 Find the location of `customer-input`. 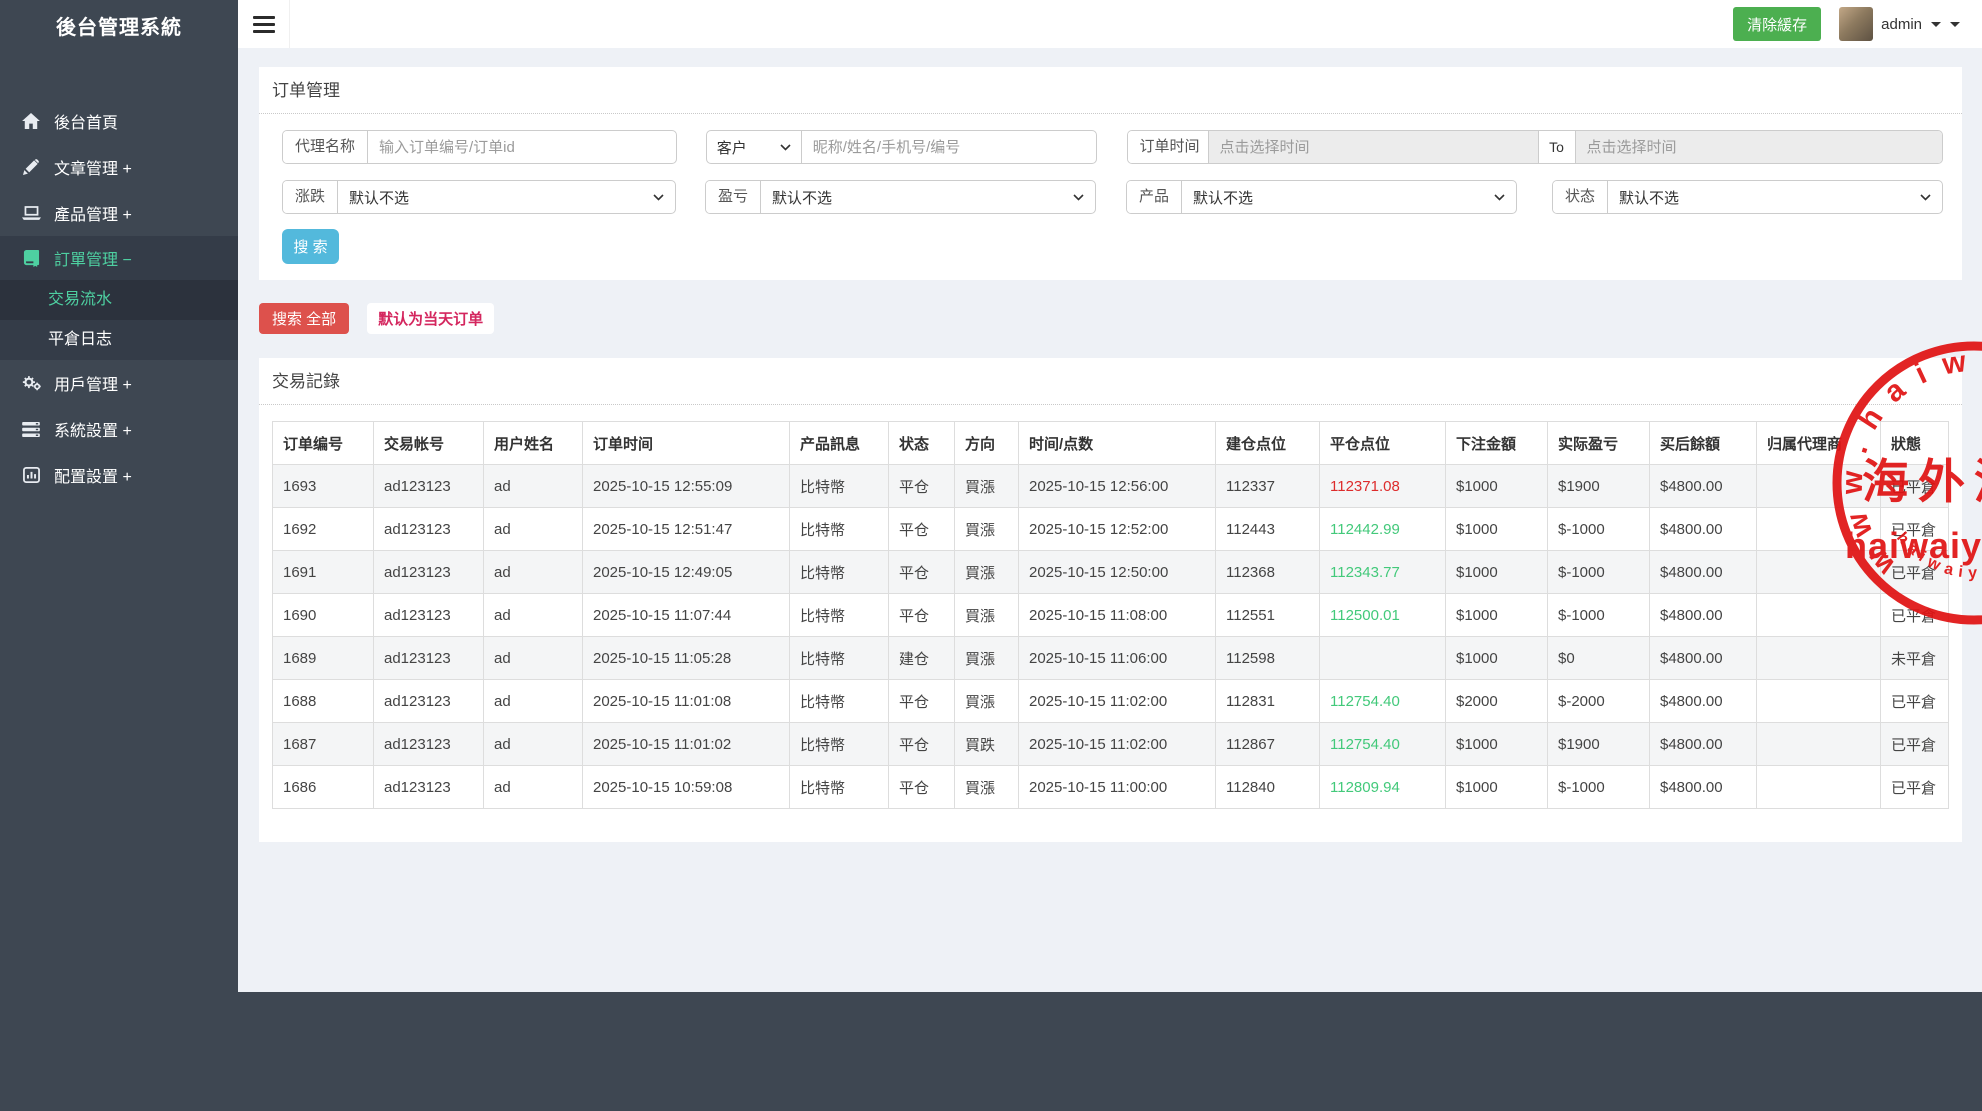

customer-input is located at coordinates (948, 147).